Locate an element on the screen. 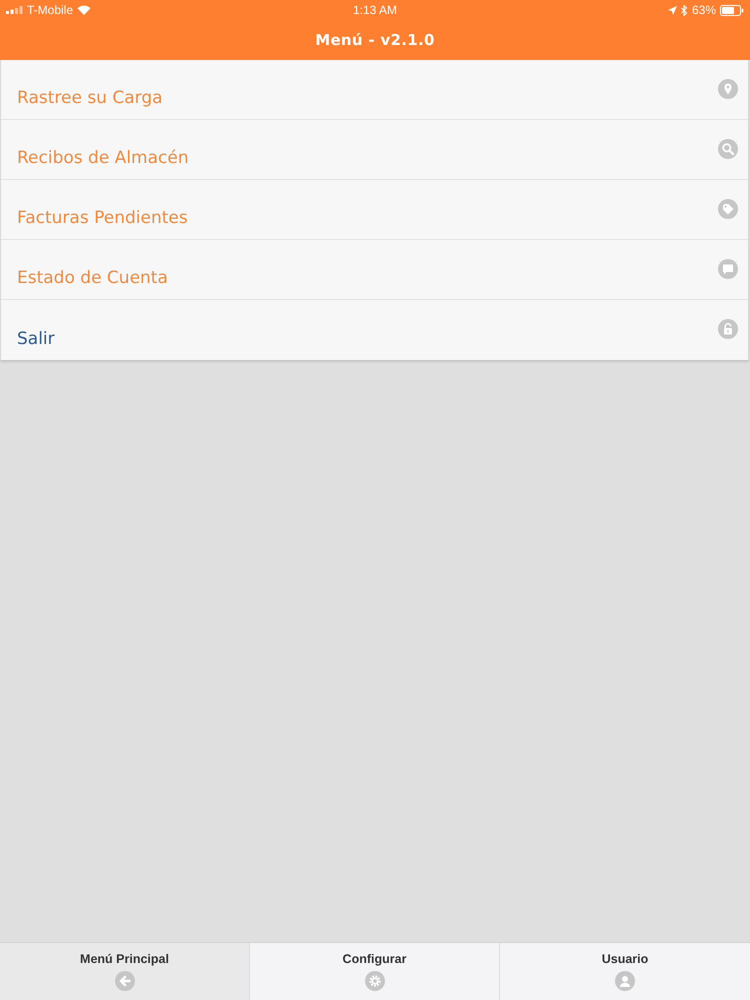 The image size is (750, 1000). signal-icon is located at coordinates (14, 10).